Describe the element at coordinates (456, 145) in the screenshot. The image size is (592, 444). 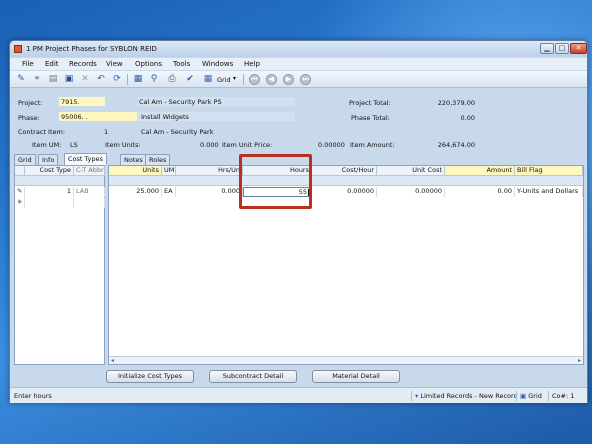
I see `item-amount-value: 264,674.00` at that location.